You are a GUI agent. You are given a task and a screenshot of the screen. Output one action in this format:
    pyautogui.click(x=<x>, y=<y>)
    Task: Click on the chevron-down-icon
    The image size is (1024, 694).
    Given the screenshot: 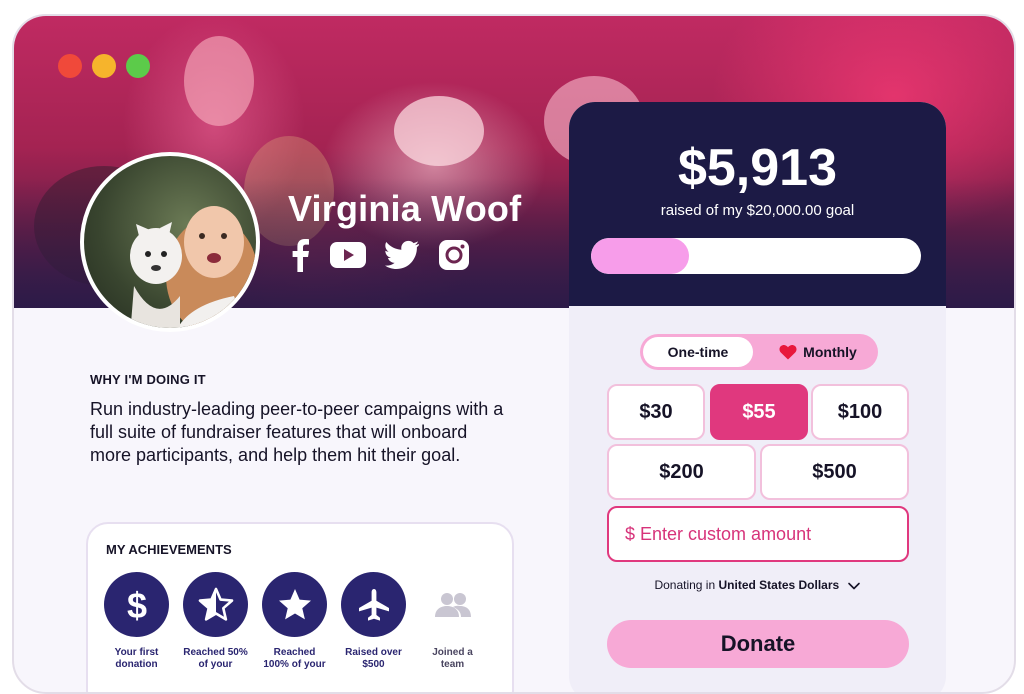 What is the action you would take?
    pyautogui.click(x=853, y=586)
    